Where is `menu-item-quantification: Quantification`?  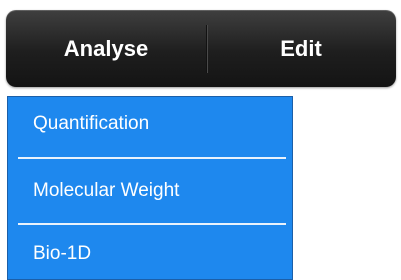
menu-item-quantification: Quantification is located at coordinates (150, 126).